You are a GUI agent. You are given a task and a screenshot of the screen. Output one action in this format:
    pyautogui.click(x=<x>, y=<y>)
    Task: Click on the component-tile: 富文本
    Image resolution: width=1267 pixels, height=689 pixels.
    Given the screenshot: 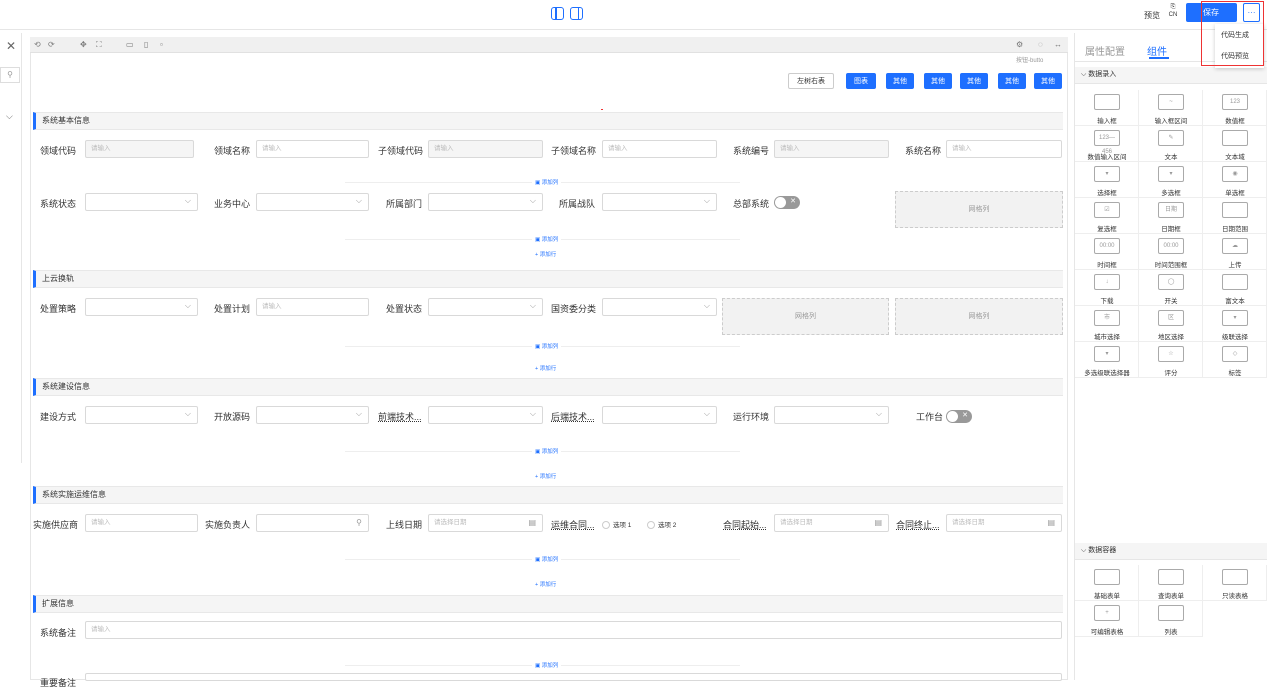 What is the action you would take?
    pyautogui.click(x=1235, y=288)
    